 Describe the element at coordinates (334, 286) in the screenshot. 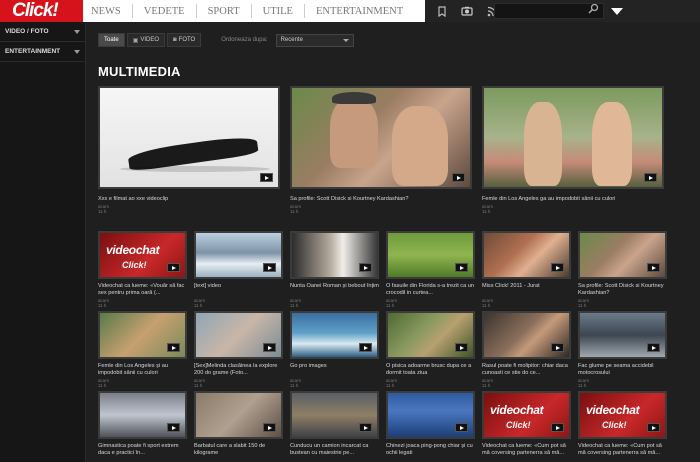

I see `tile-caption: Nunta Oanei Roman și bebout înțim` at that location.